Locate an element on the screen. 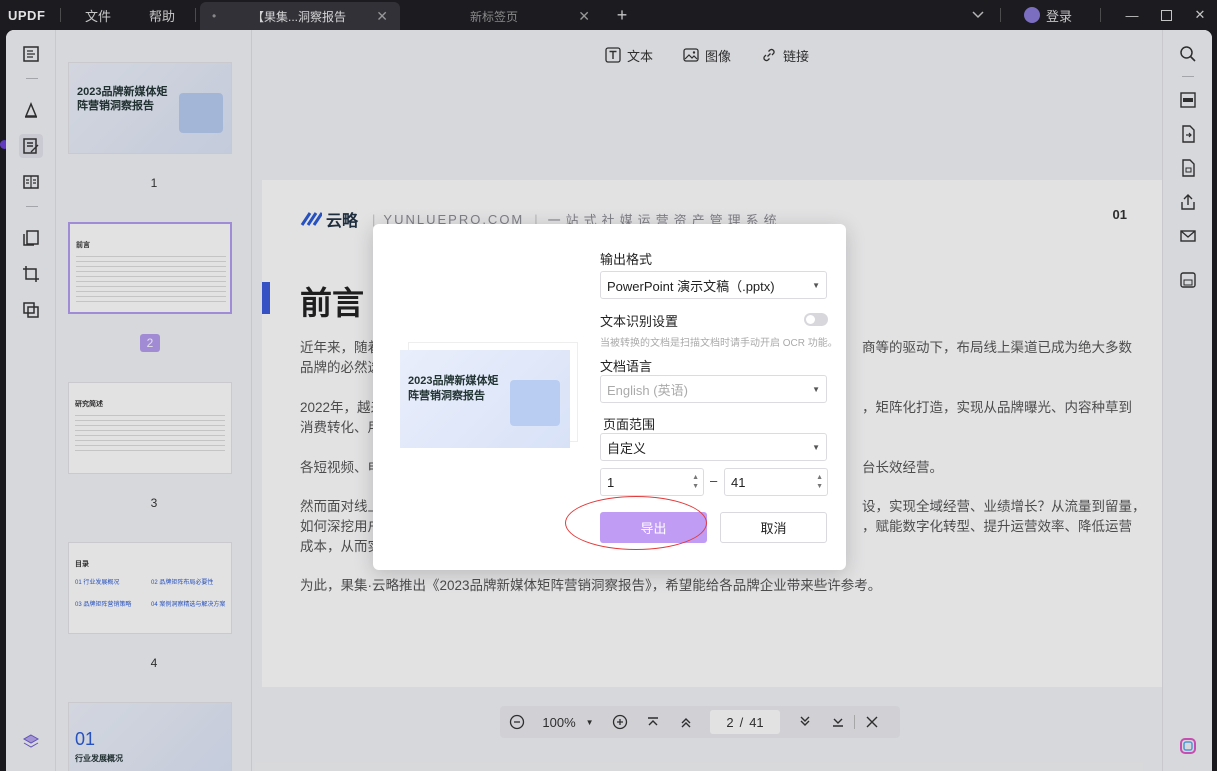 The image size is (1217, 771). preview-cover: 2023品牌新媒体矩阵营销洞察报告 is located at coordinates (485, 399).